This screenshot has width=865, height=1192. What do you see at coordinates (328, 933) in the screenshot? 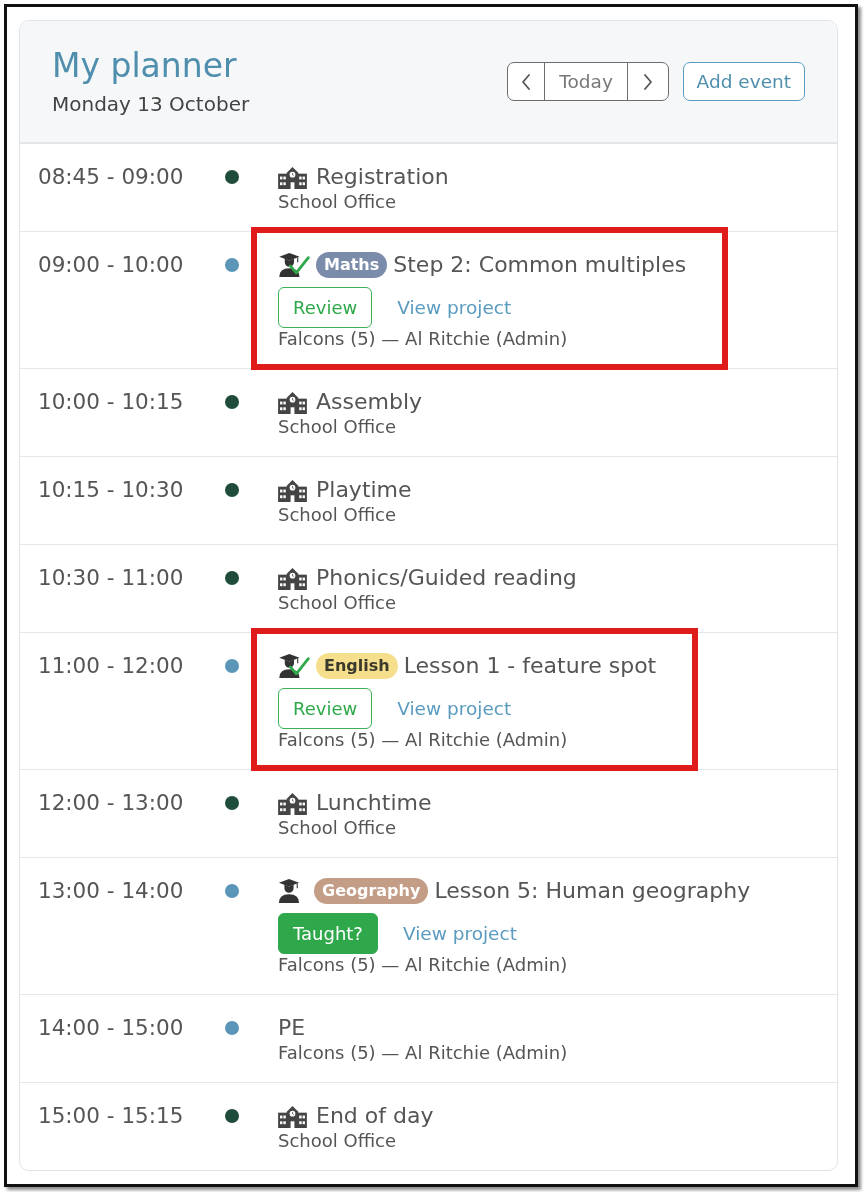
I see `taught-button: Taught?` at bounding box center [328, 933].